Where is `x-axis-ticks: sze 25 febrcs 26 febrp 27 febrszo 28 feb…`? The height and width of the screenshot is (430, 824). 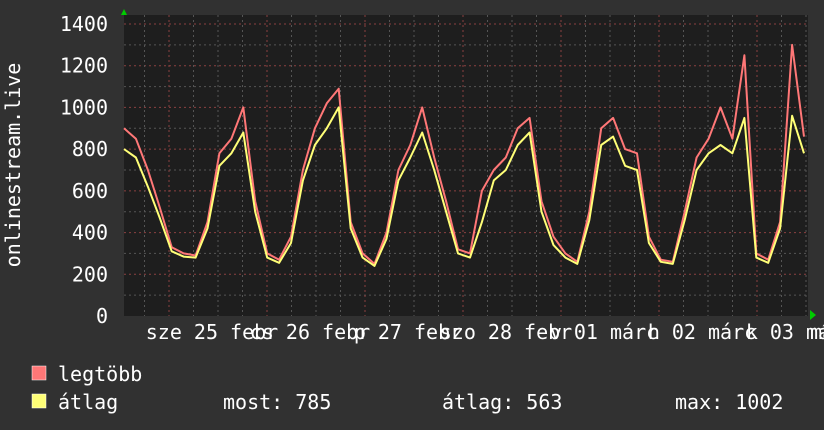 x-axis-ticks: sze 25 febrcs 26 febrp 27 febrszo 28 feb… is located at coordinates (485, 332).